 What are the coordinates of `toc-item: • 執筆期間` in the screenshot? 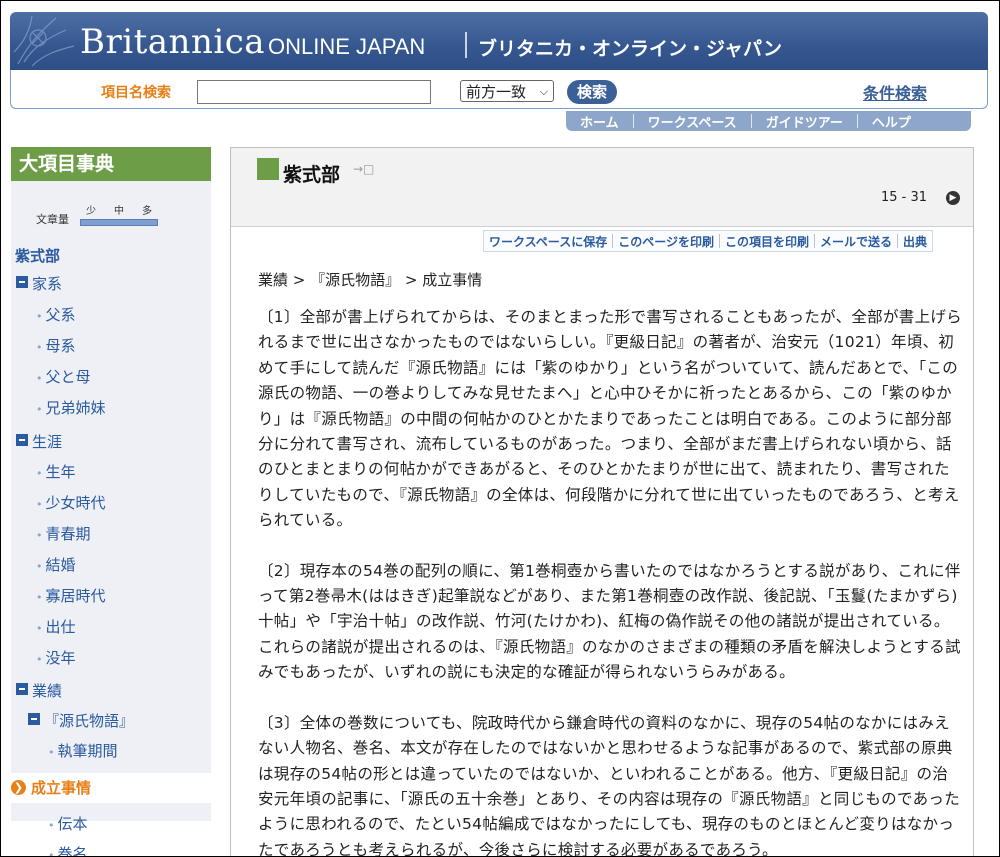 It's located at (83, 750).